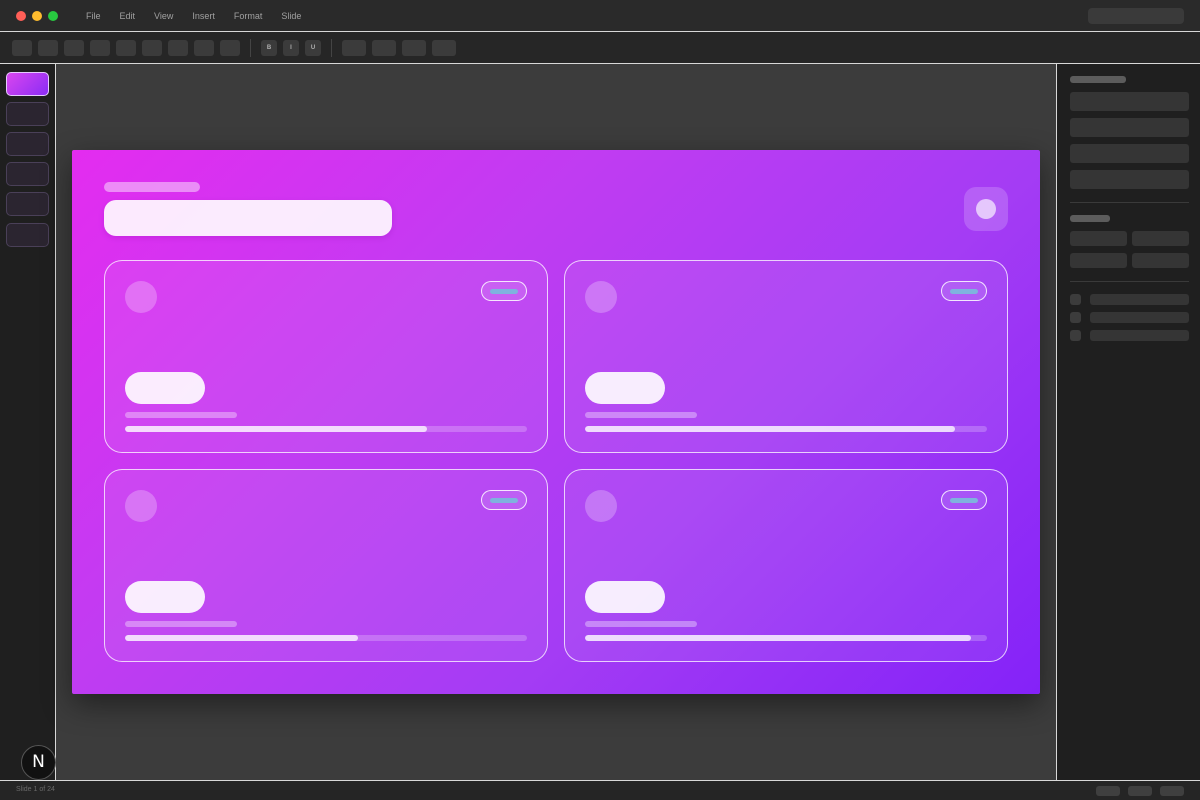  I want to click on slide-kicker-placeholder, so click(152, 187).